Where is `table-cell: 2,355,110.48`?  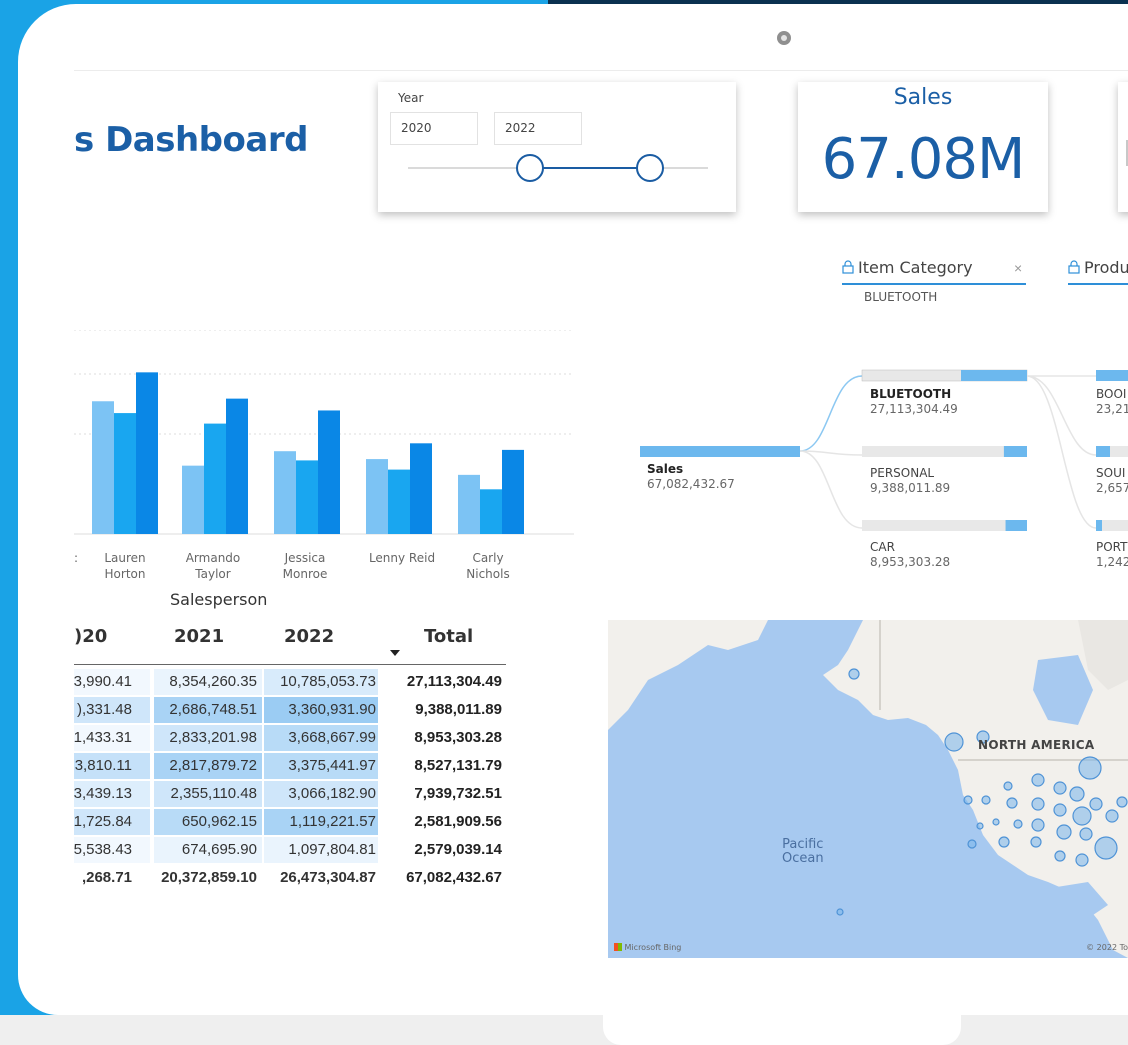 table-cell: 2,355,110.48 is located at coordinates (213, 793).